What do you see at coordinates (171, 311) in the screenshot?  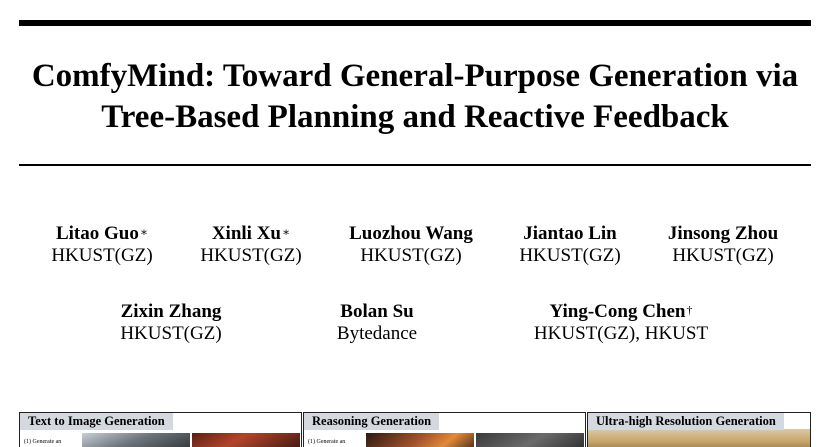 I see `author-name: Zixin Zhang` at bounding box center [171, 311].